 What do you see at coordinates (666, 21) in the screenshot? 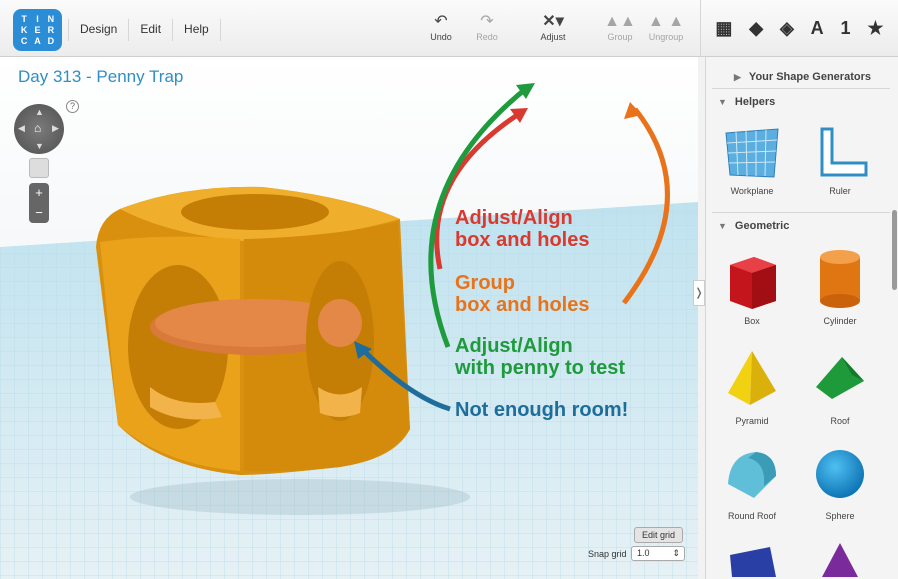
I see `ungroup-icon: ▲ ▲` at bounding box center [666, 21].